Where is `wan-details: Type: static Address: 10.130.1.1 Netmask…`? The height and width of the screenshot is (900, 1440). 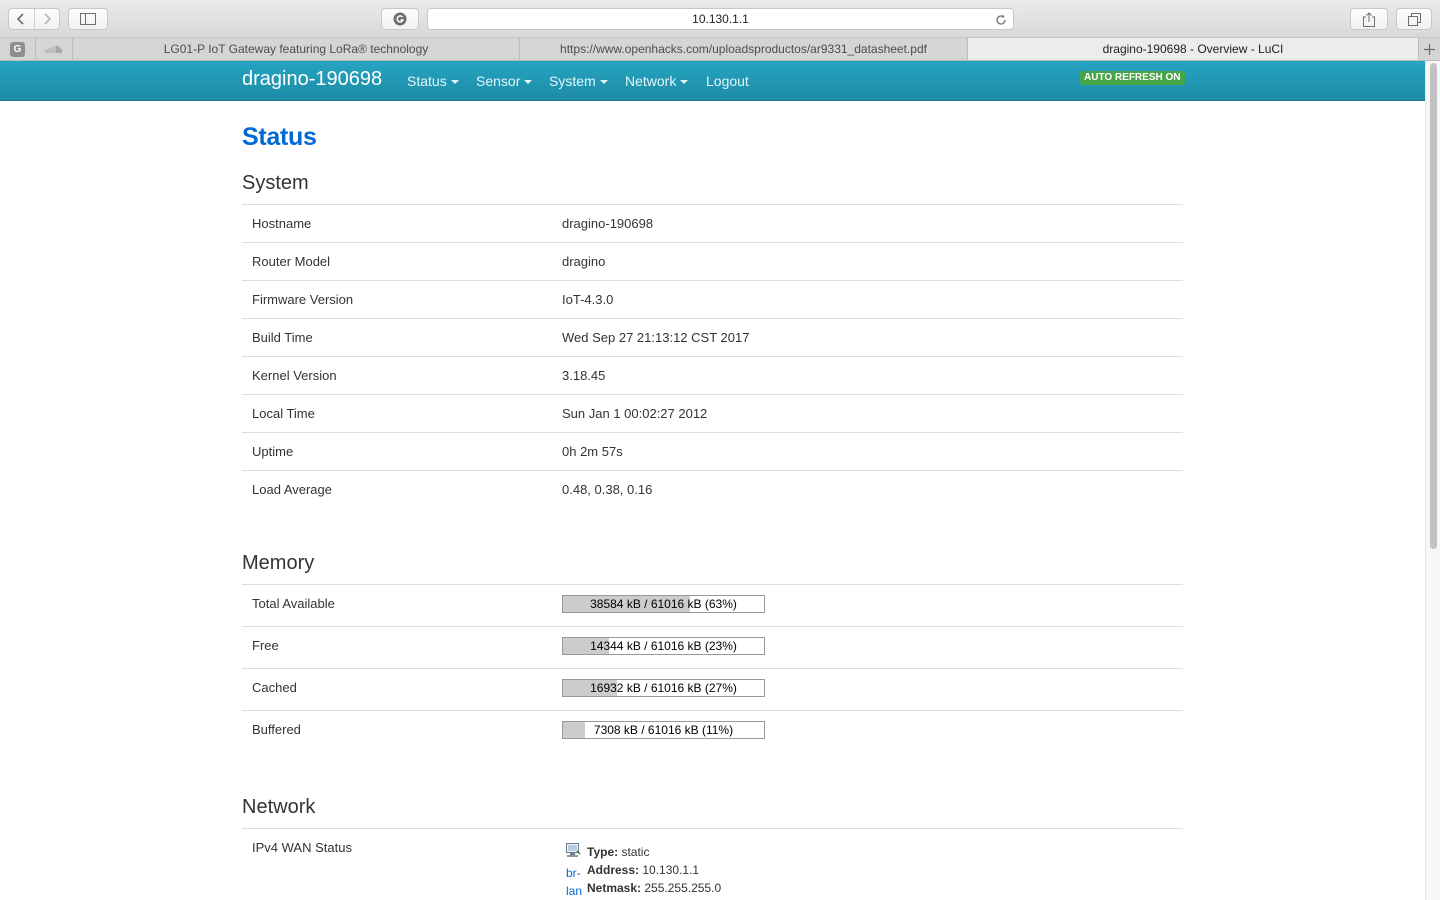 wan-details: Type: static Address: 10.130.1.1 Netmask… is located at coordinates (654, 870).